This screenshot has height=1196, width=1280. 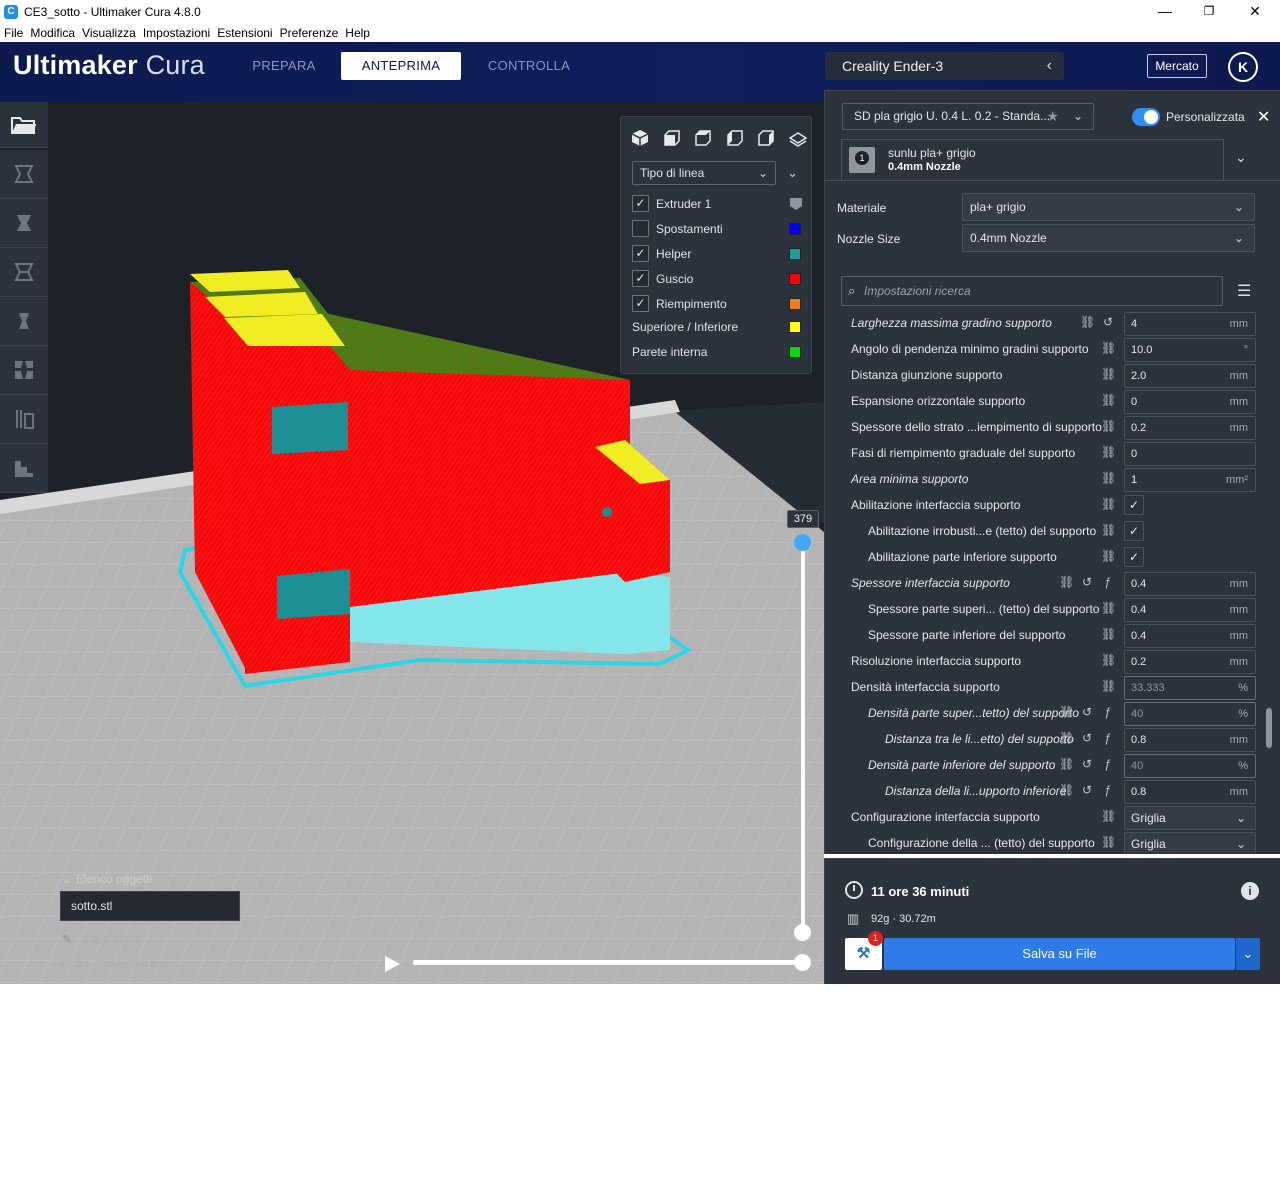 What do you see at coordinates (1269, 728) in the screenshot?
I see `settings-scrollbar` at bounding box center [1269, 728].